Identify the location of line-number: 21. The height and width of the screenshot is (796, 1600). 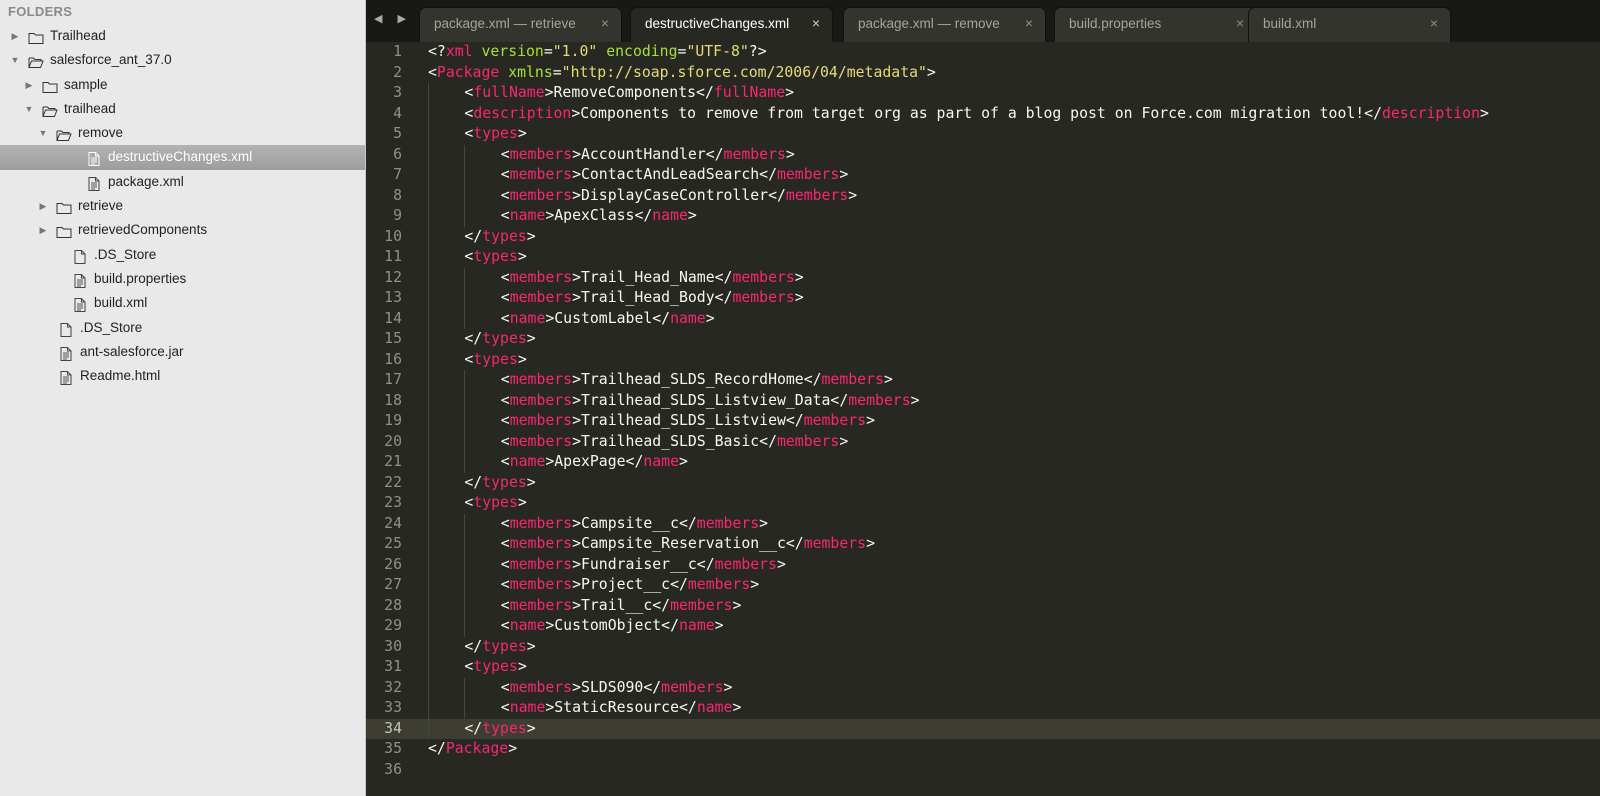
(393, 461).